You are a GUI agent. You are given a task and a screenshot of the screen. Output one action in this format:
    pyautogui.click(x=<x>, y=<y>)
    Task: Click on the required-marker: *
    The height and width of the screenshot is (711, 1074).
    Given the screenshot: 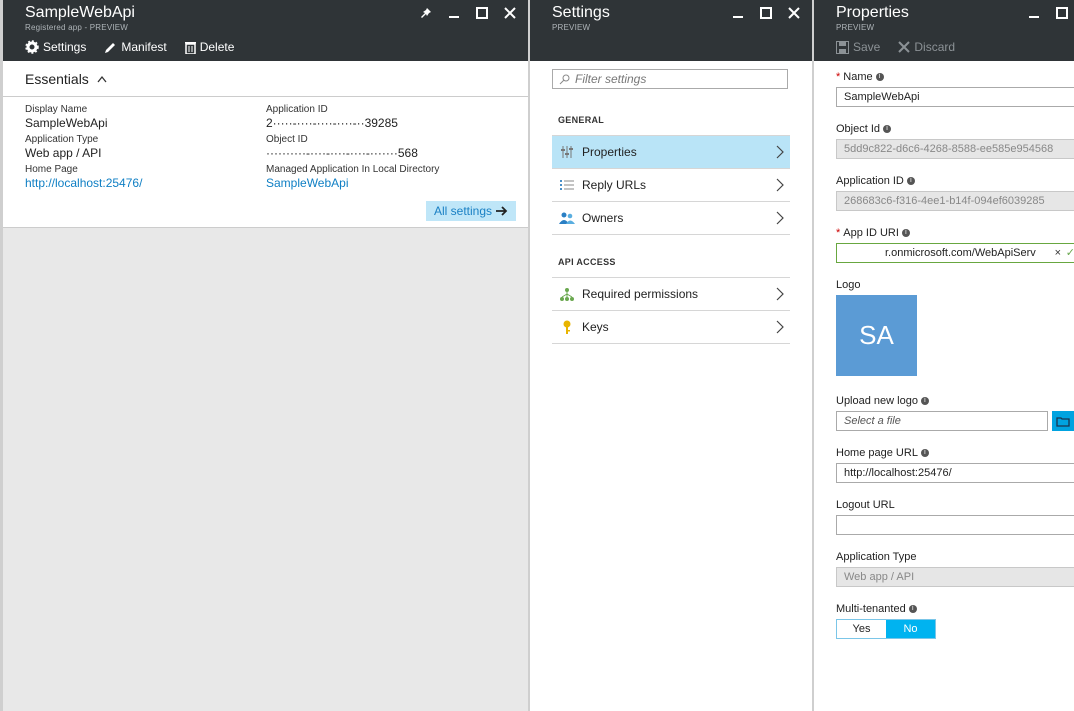 What is the action you would take?
    pyautogui.click(x=838, y=233)
    